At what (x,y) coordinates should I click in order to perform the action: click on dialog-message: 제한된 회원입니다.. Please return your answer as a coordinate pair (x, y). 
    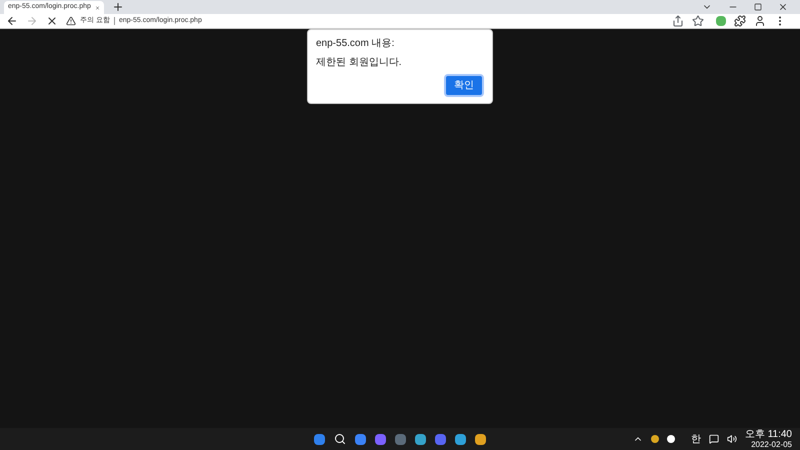
    Looking at the image, I should click on (359, 63).